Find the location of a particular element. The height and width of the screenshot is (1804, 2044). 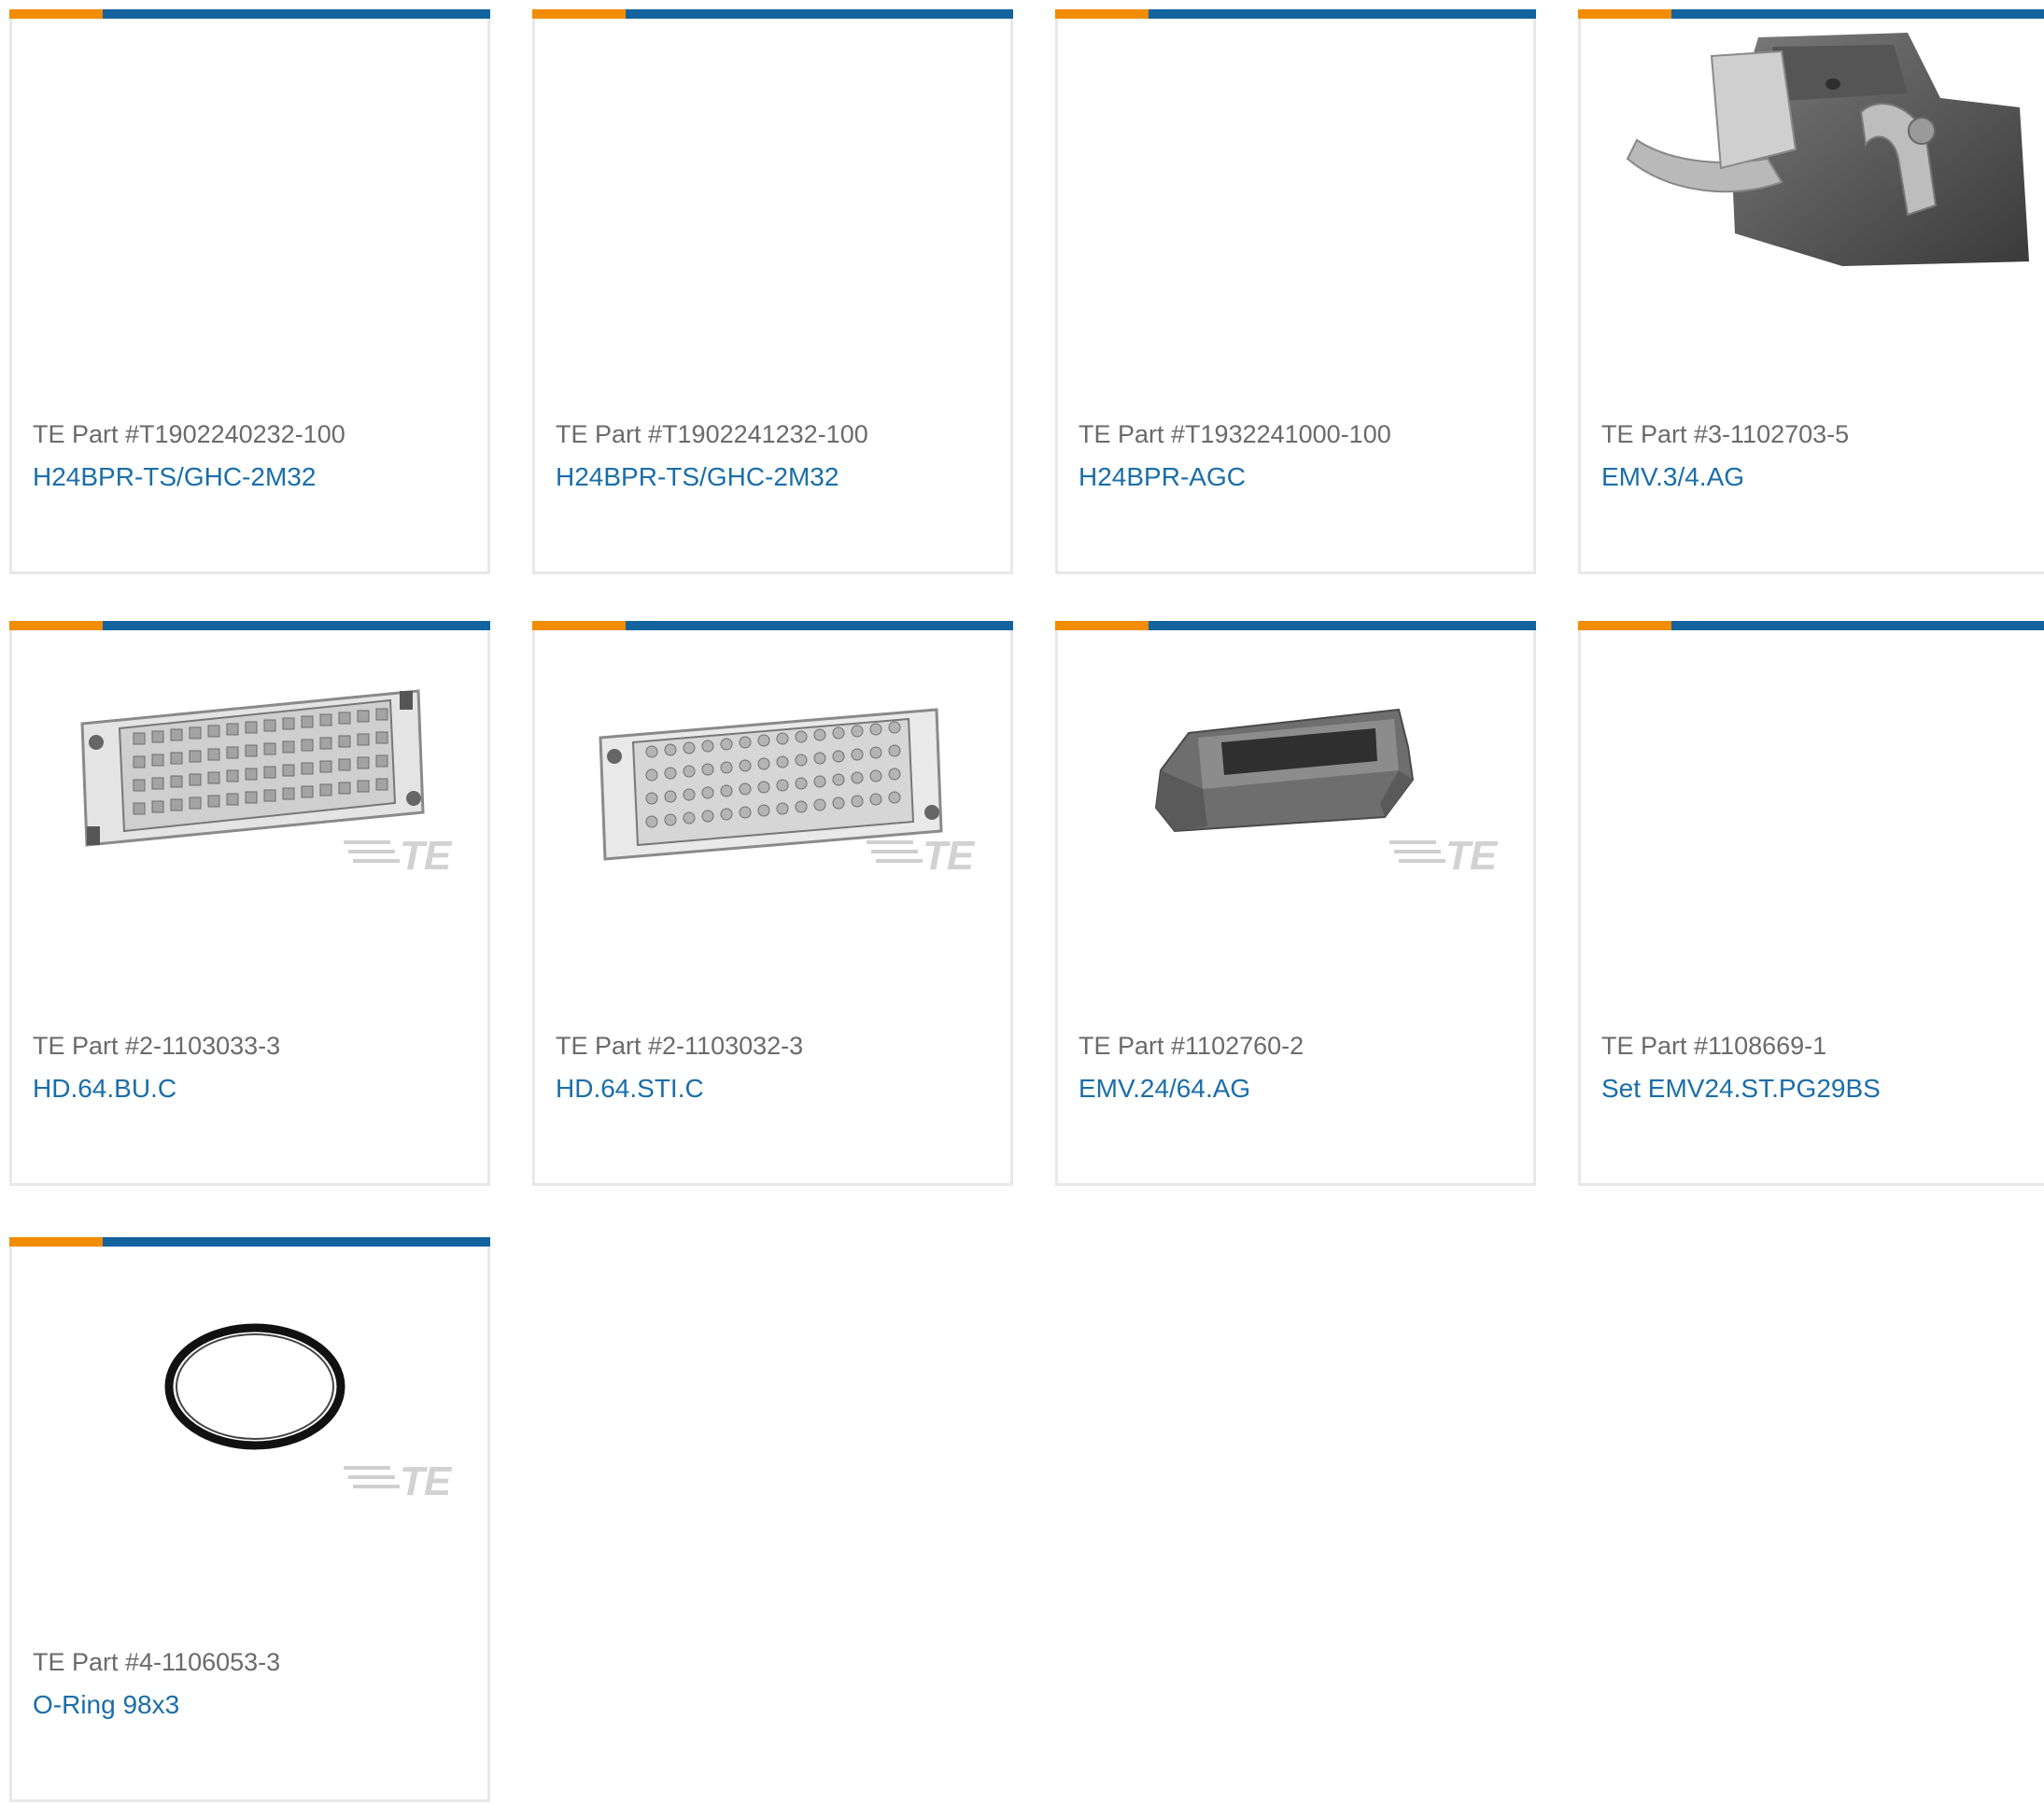

part-number: TE Part #3-1102703-5 is located at coordinates (1725, 434).